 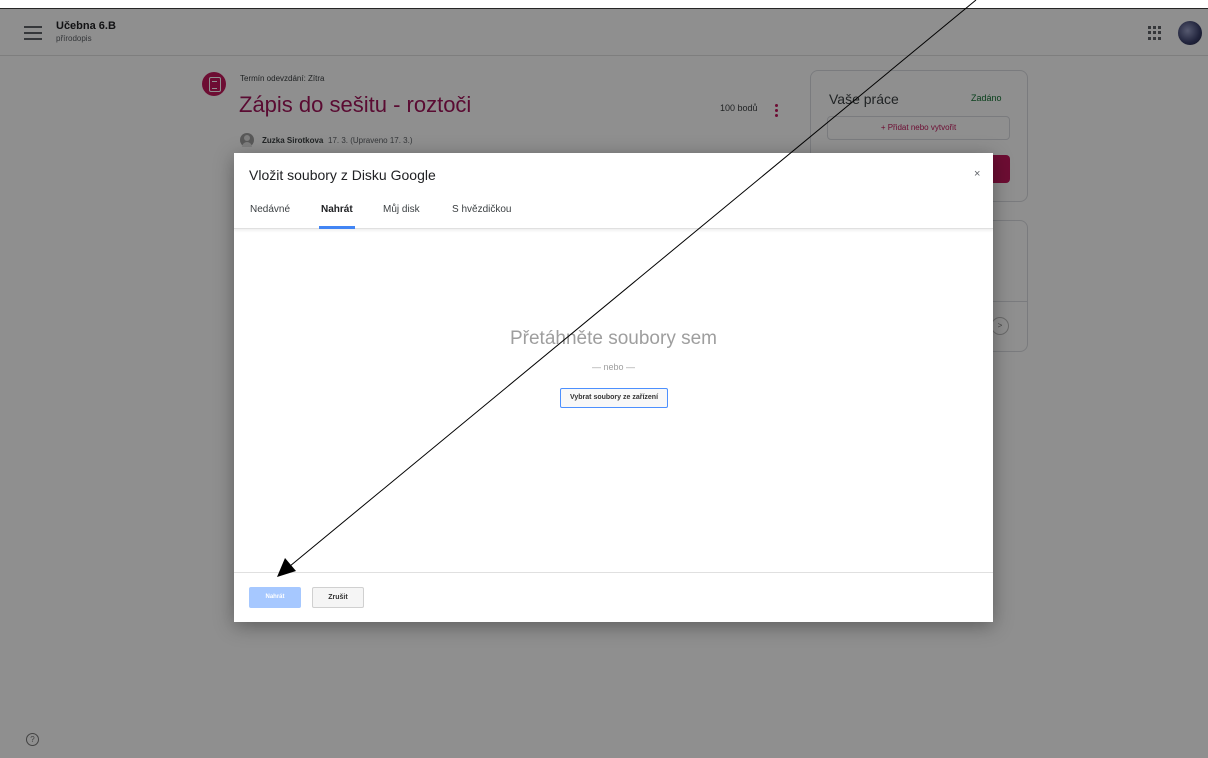 I want to click on tab-starred: S hvězdičkou, so click(x=481, y=209).